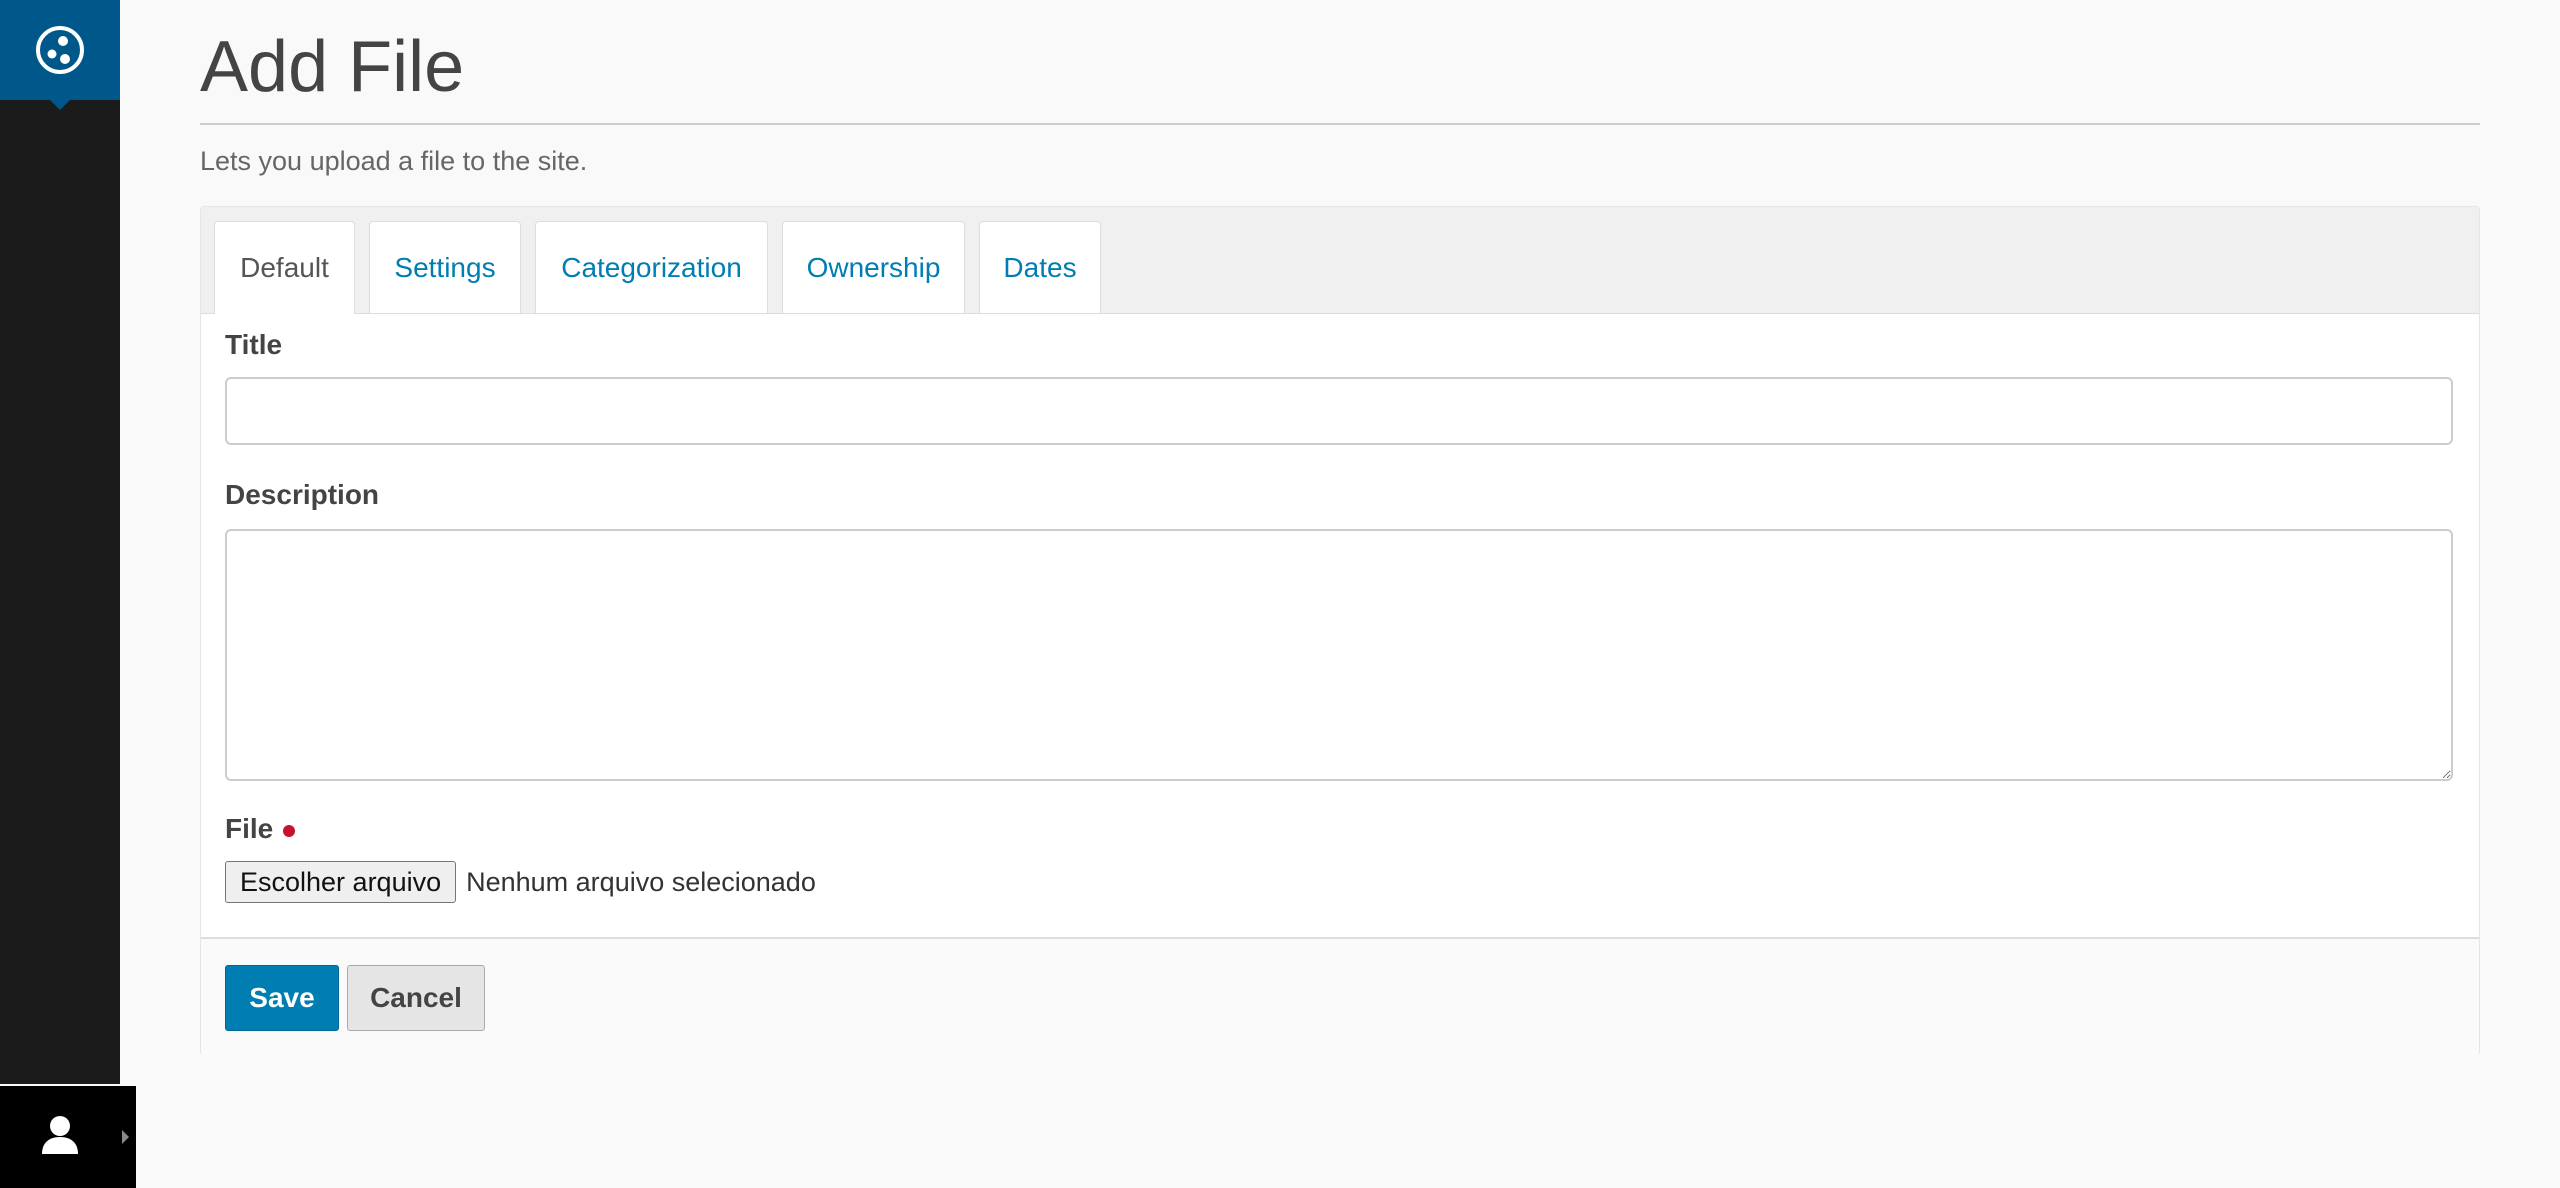 The height and width of the screenshot is (1188, 2560). I want to click on file-label: File, so click(249, 828).